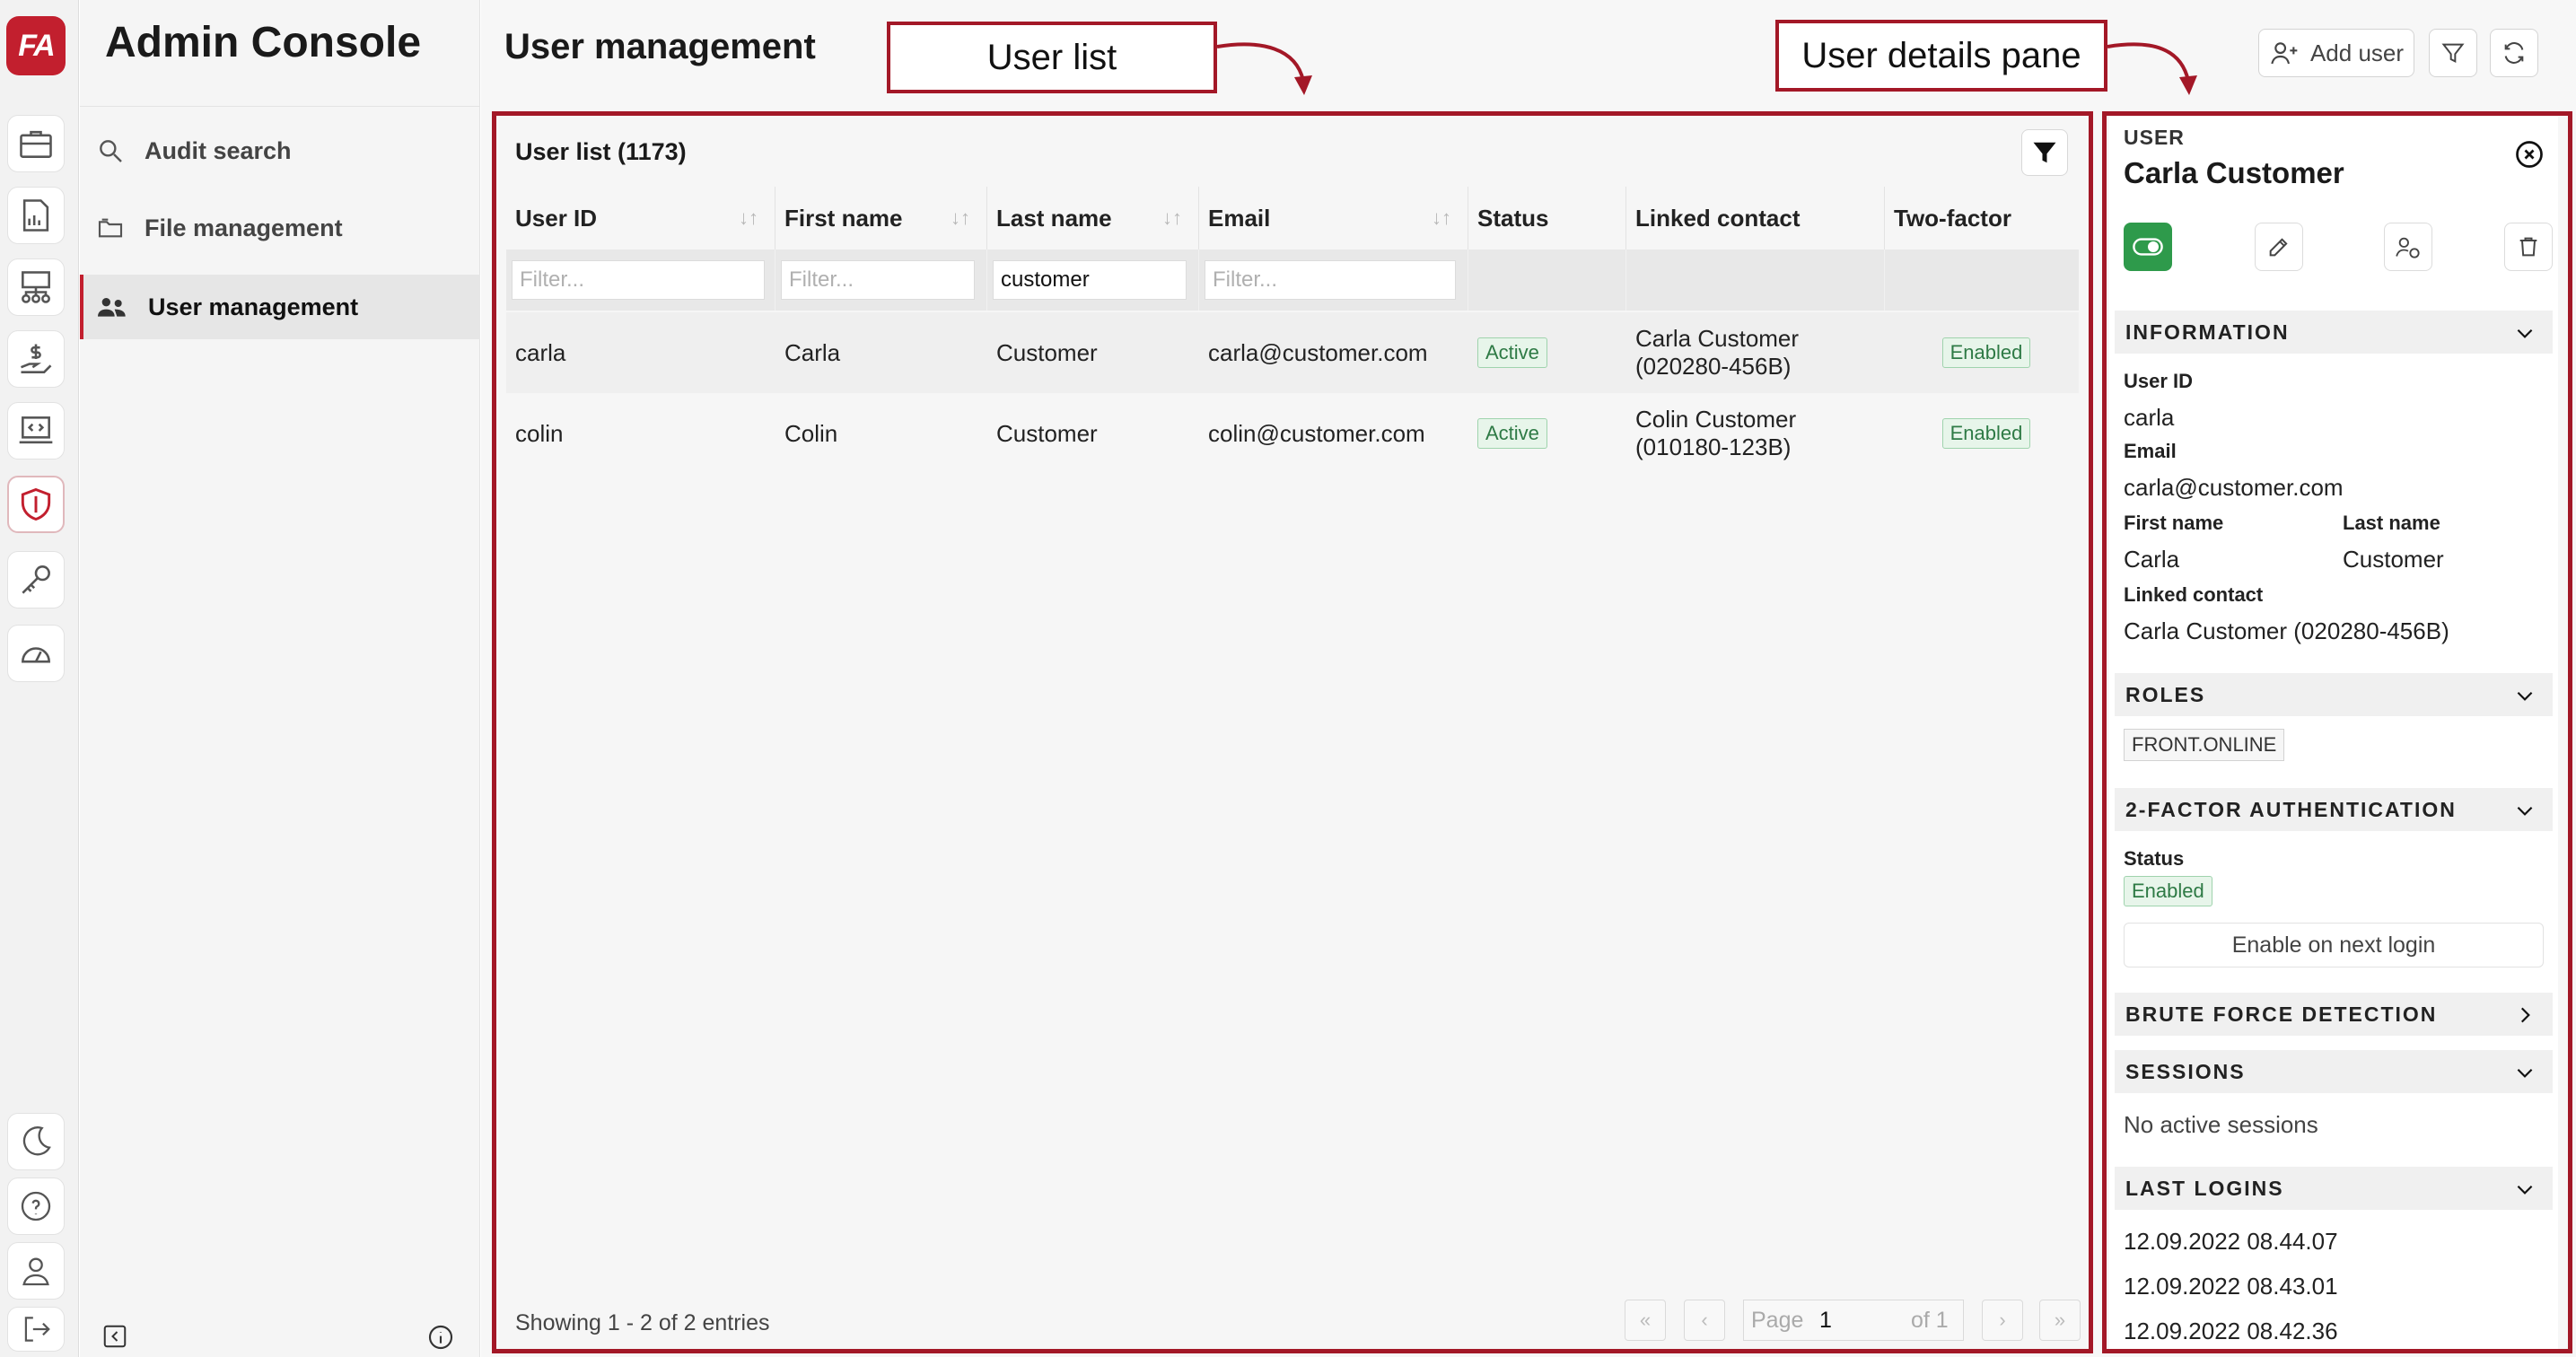 The image size is (2576, 1357). Describe the element at coordinates (36, 1271) in the screenshot. I see `user-icon` at that location.